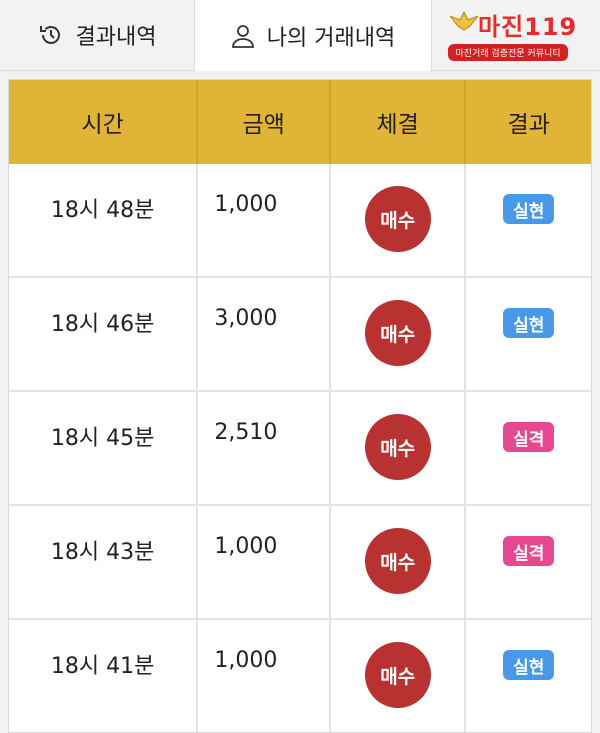 Image resolution: width=600 pixels, height=733 pixels. I want to click on table-row: 18시 41분 1,000 매수 실현, so click(300, 676).